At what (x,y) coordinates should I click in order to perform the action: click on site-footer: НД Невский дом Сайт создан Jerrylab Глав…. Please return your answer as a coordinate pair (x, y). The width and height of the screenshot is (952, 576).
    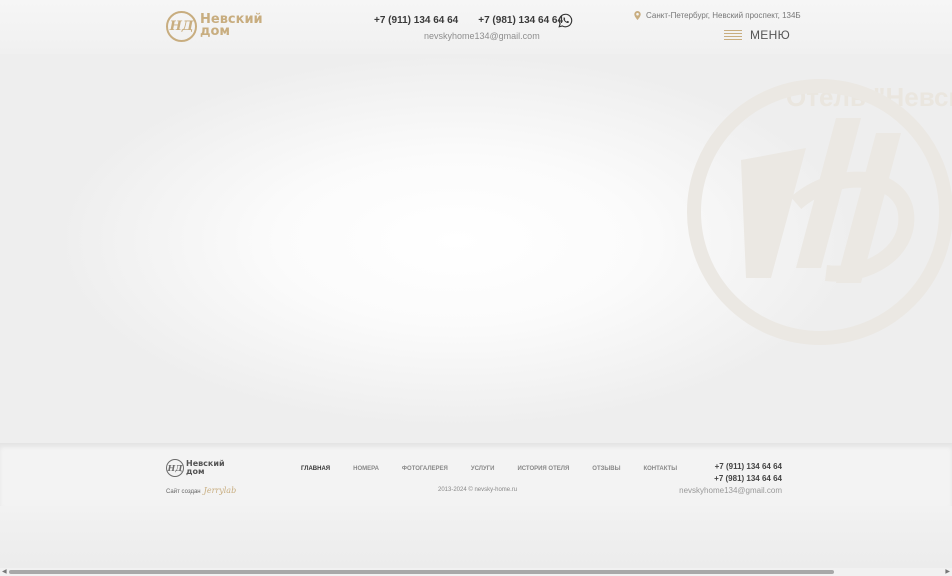
    Looking at the image, I should click on (476, 474).